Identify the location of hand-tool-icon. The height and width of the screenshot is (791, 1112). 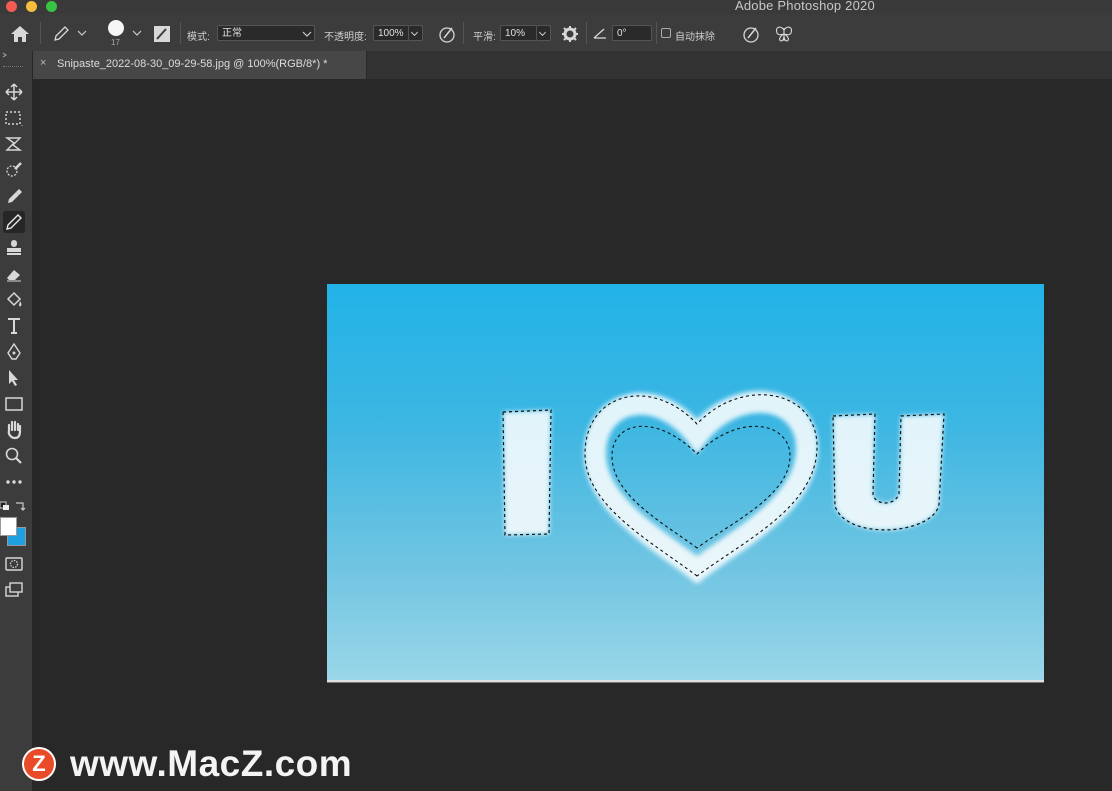
(14, 430).